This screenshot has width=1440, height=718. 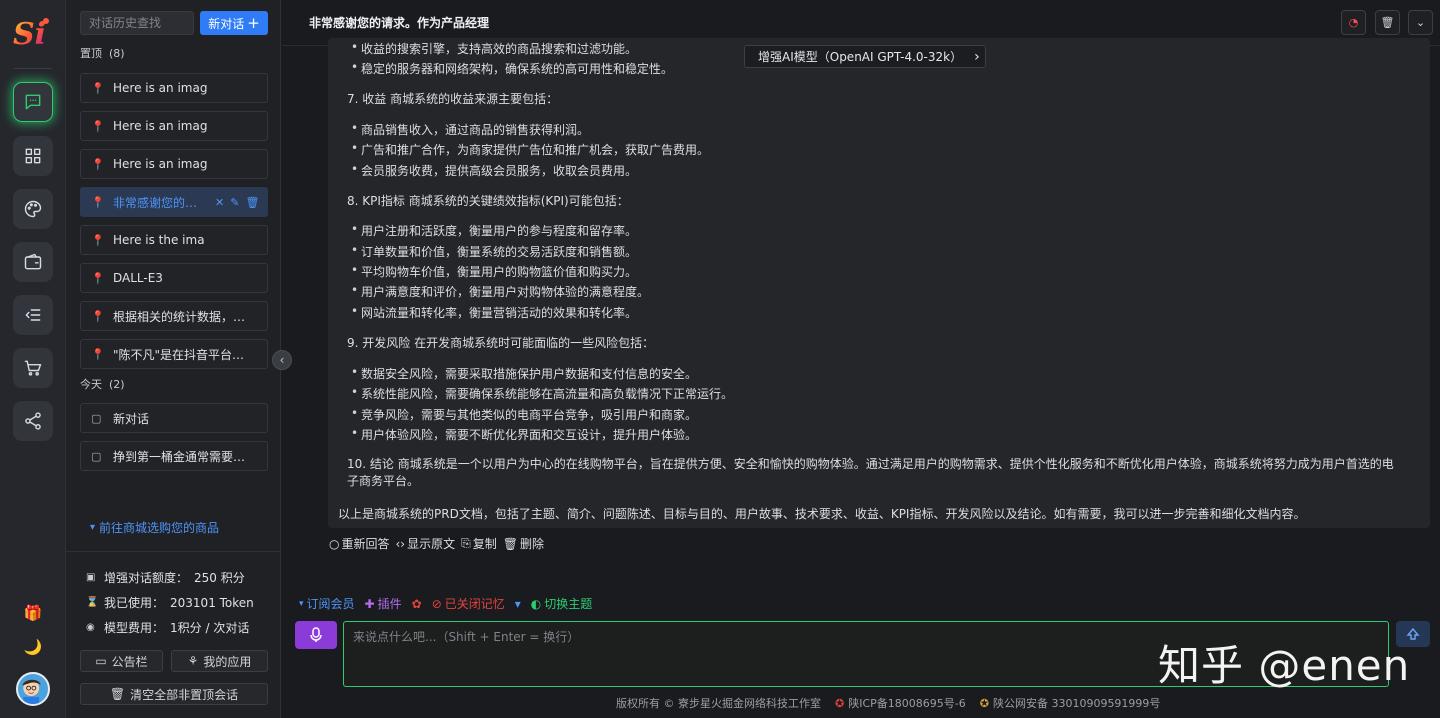 What do you see at coordinates (466, 543) in the screenshot?
I see `copy-icon: ⎘` at bounding box center [466, 543].